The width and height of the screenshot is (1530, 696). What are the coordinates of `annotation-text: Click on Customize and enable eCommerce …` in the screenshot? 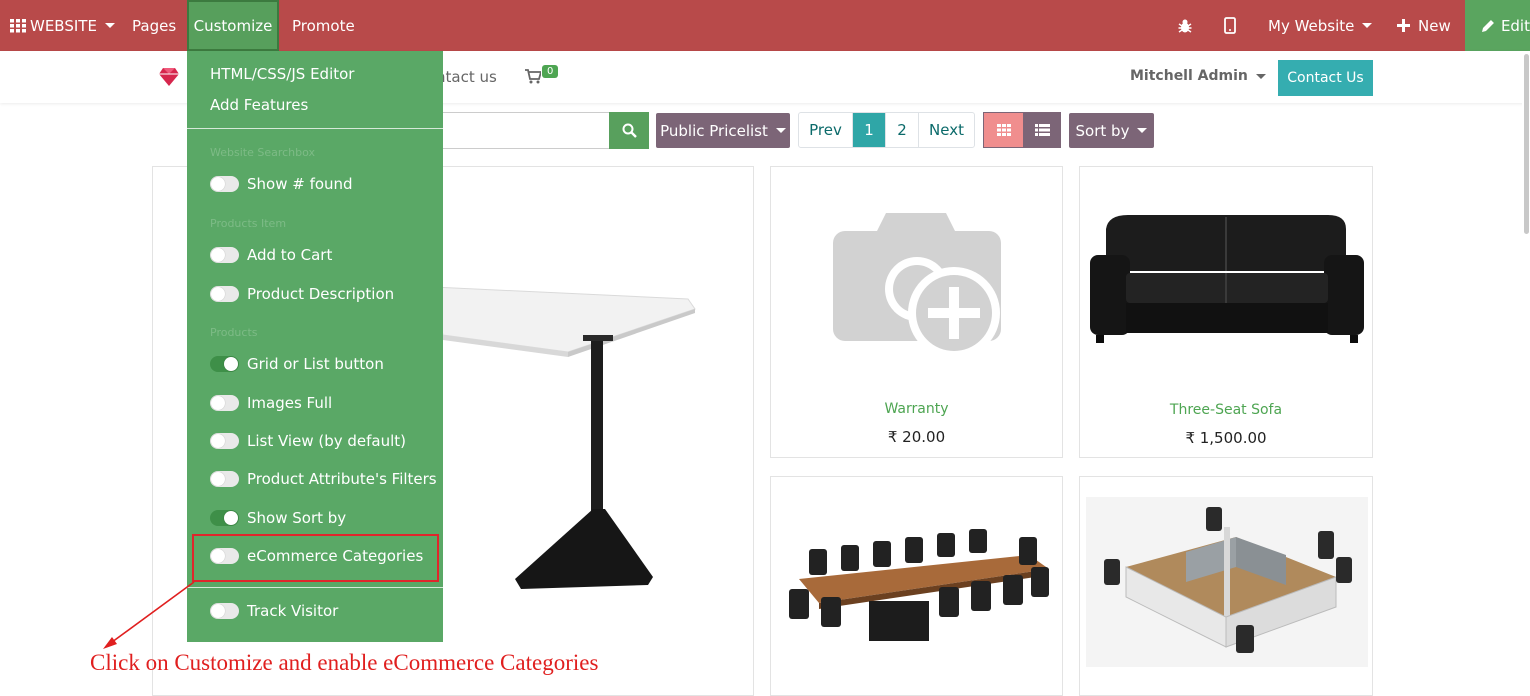 It's located at (344, 662).